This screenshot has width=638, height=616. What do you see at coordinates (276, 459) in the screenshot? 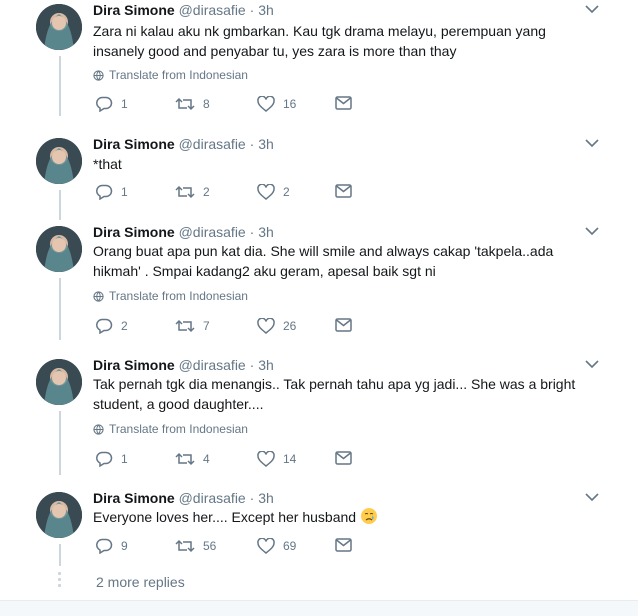
I see `like-button: 14` at bounding box center [276, 459].